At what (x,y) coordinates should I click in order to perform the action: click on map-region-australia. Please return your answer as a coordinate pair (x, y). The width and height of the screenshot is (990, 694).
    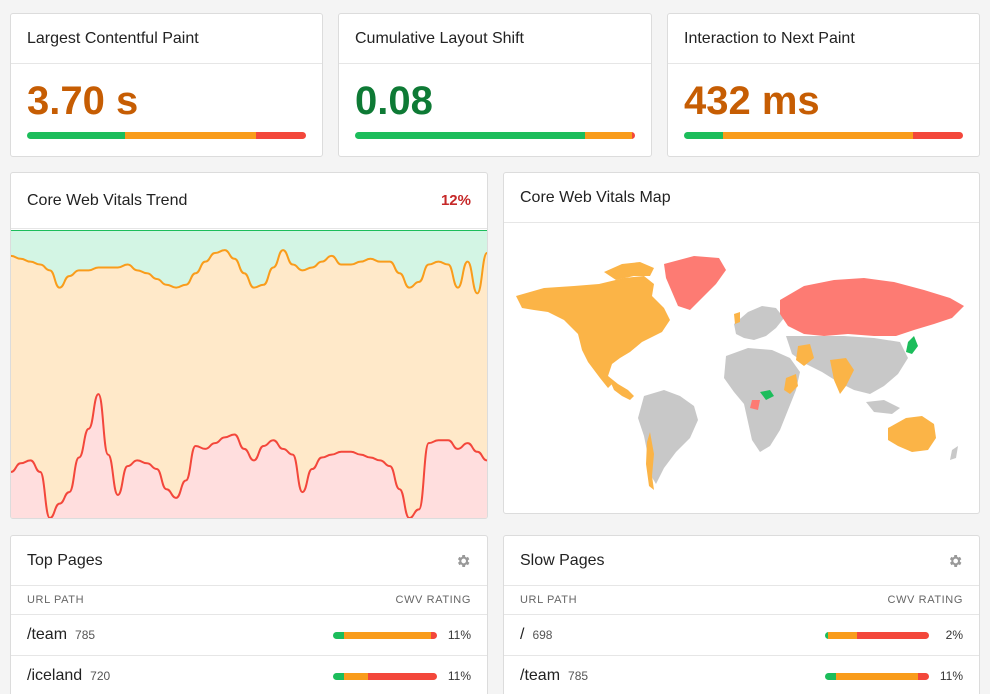
    Looking at the image, I should click on (912, 434).